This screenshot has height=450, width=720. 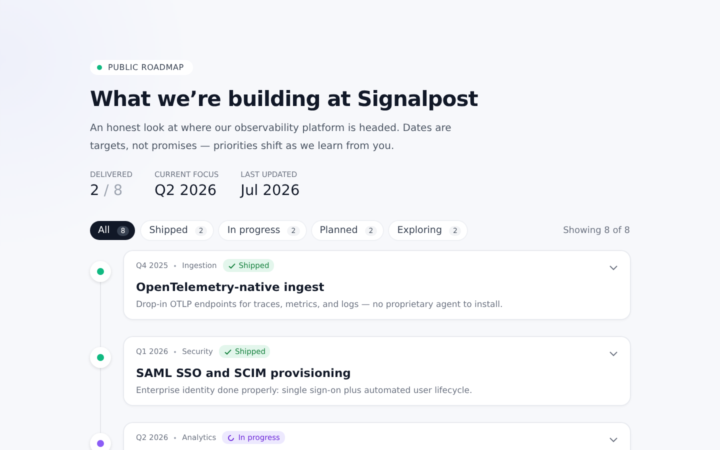 I want to click on card-title: OpenTelemetry-native ingest, so click(x=231, y=287).